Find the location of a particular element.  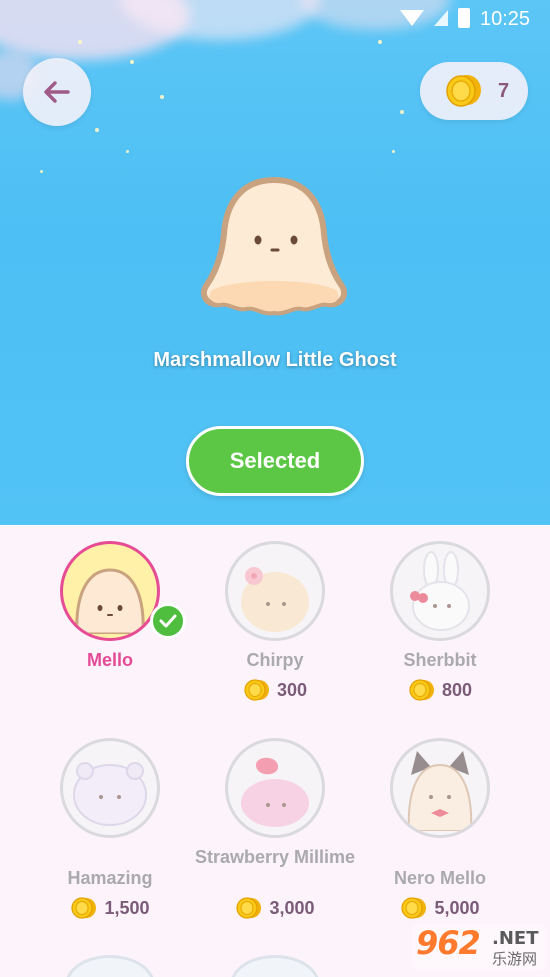

watermark-domain: .NET is located at coordinates (515, 938).